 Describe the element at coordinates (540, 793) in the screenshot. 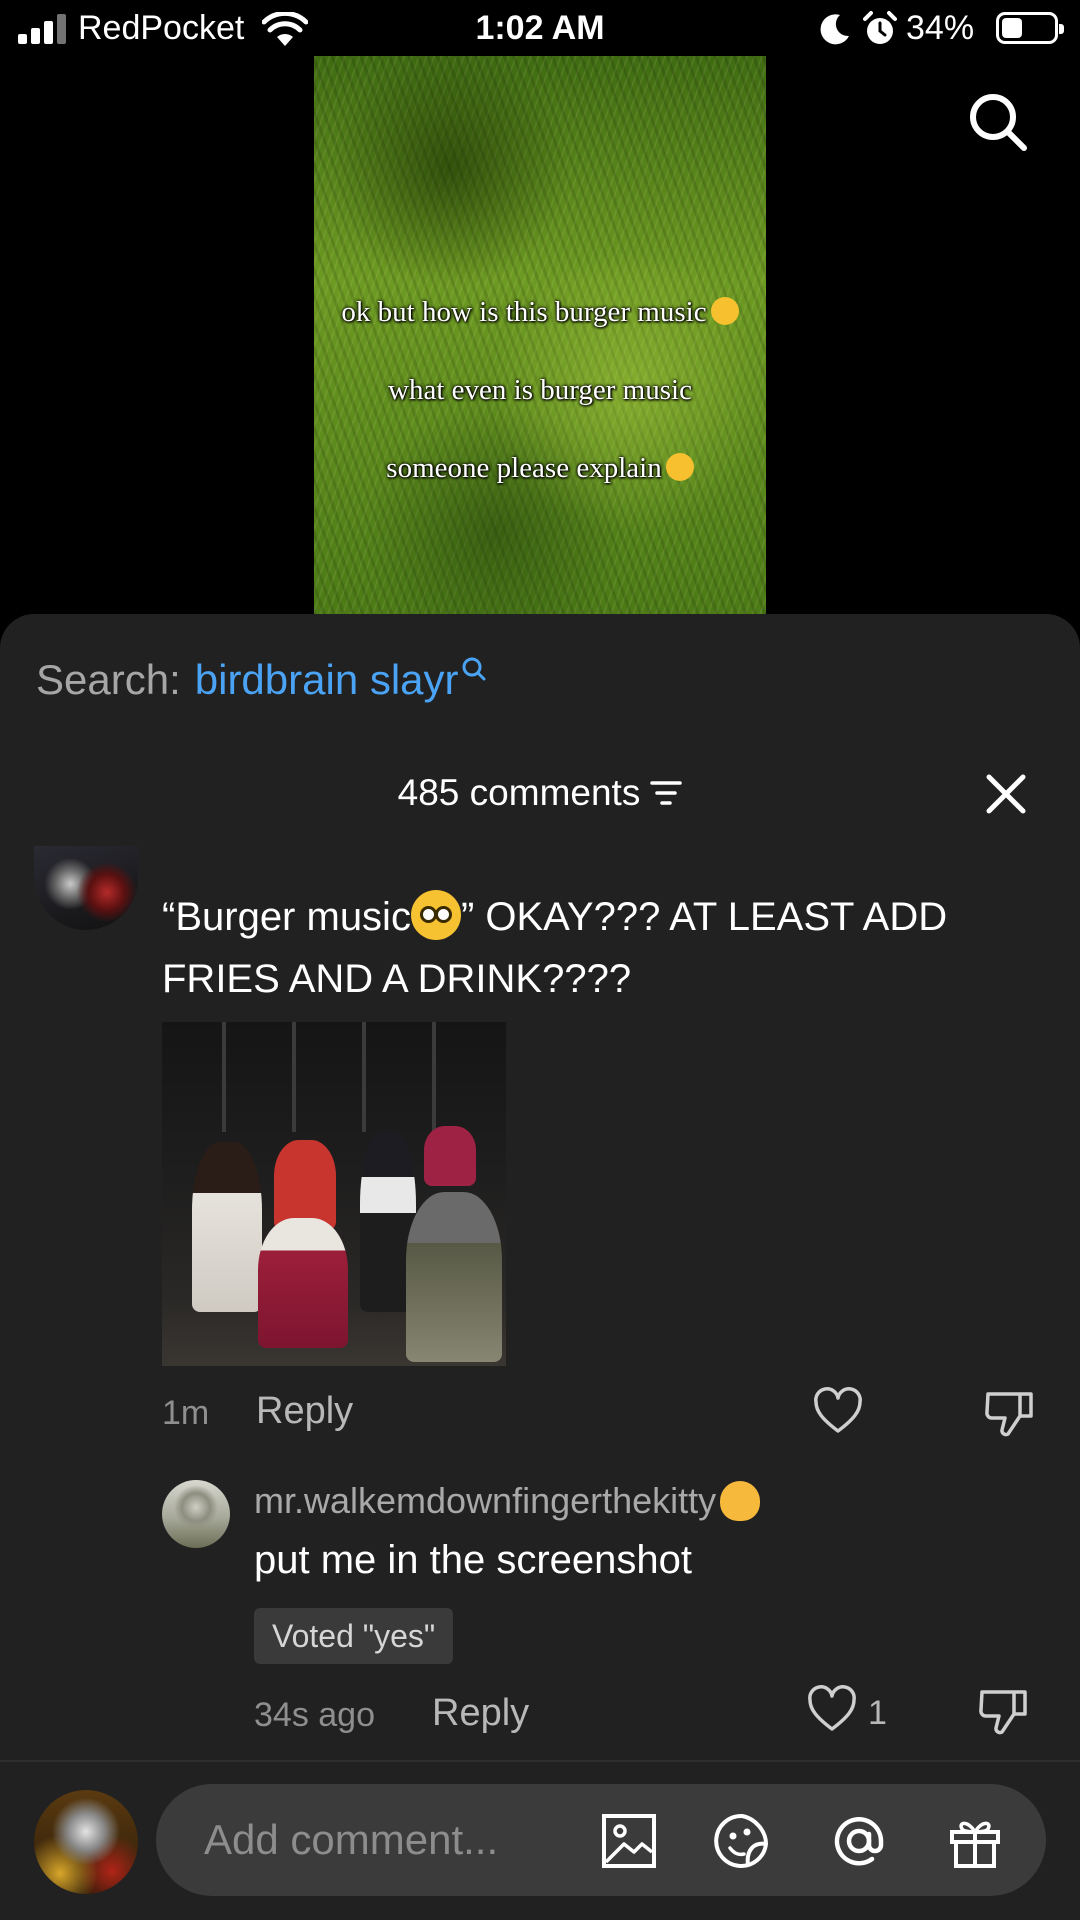

I see `comments-count: 485 comments` at that location.